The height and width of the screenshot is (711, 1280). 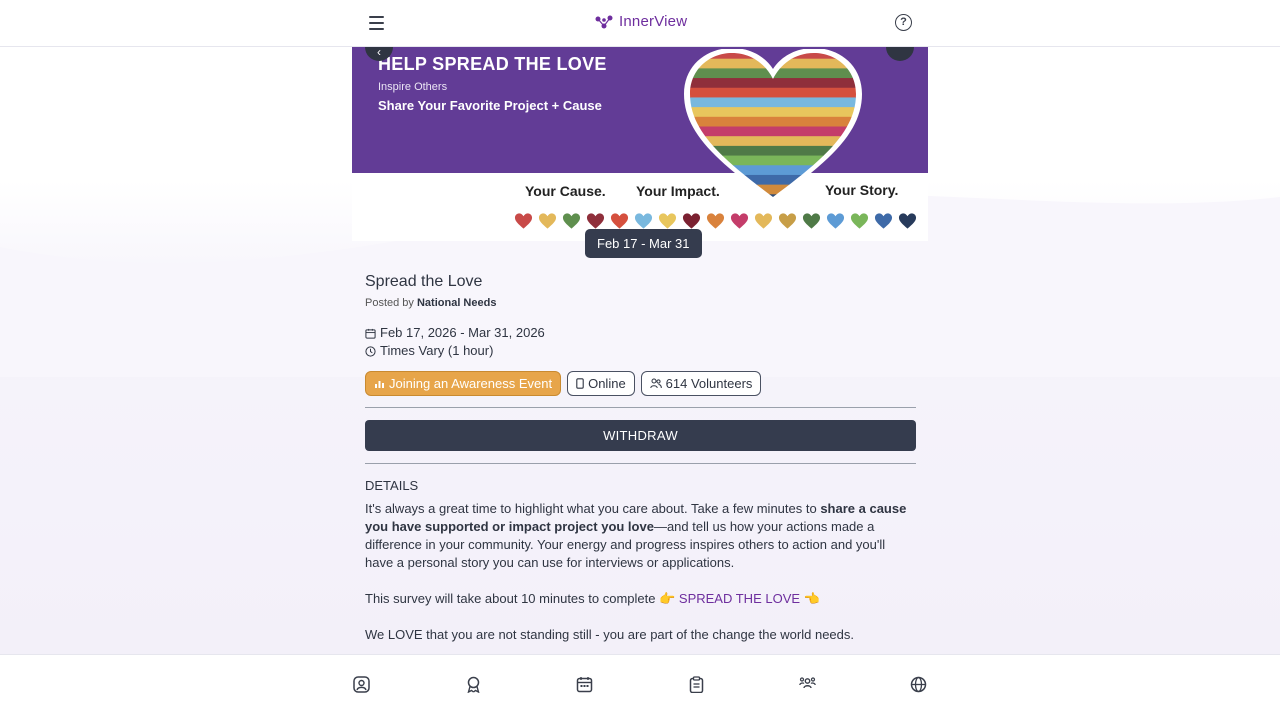 What do you see at coordinates (492, 64) in the screenshot?
I see `banner-title: HELP SPREAD THE LOVE` at bounding box center [492, 64].